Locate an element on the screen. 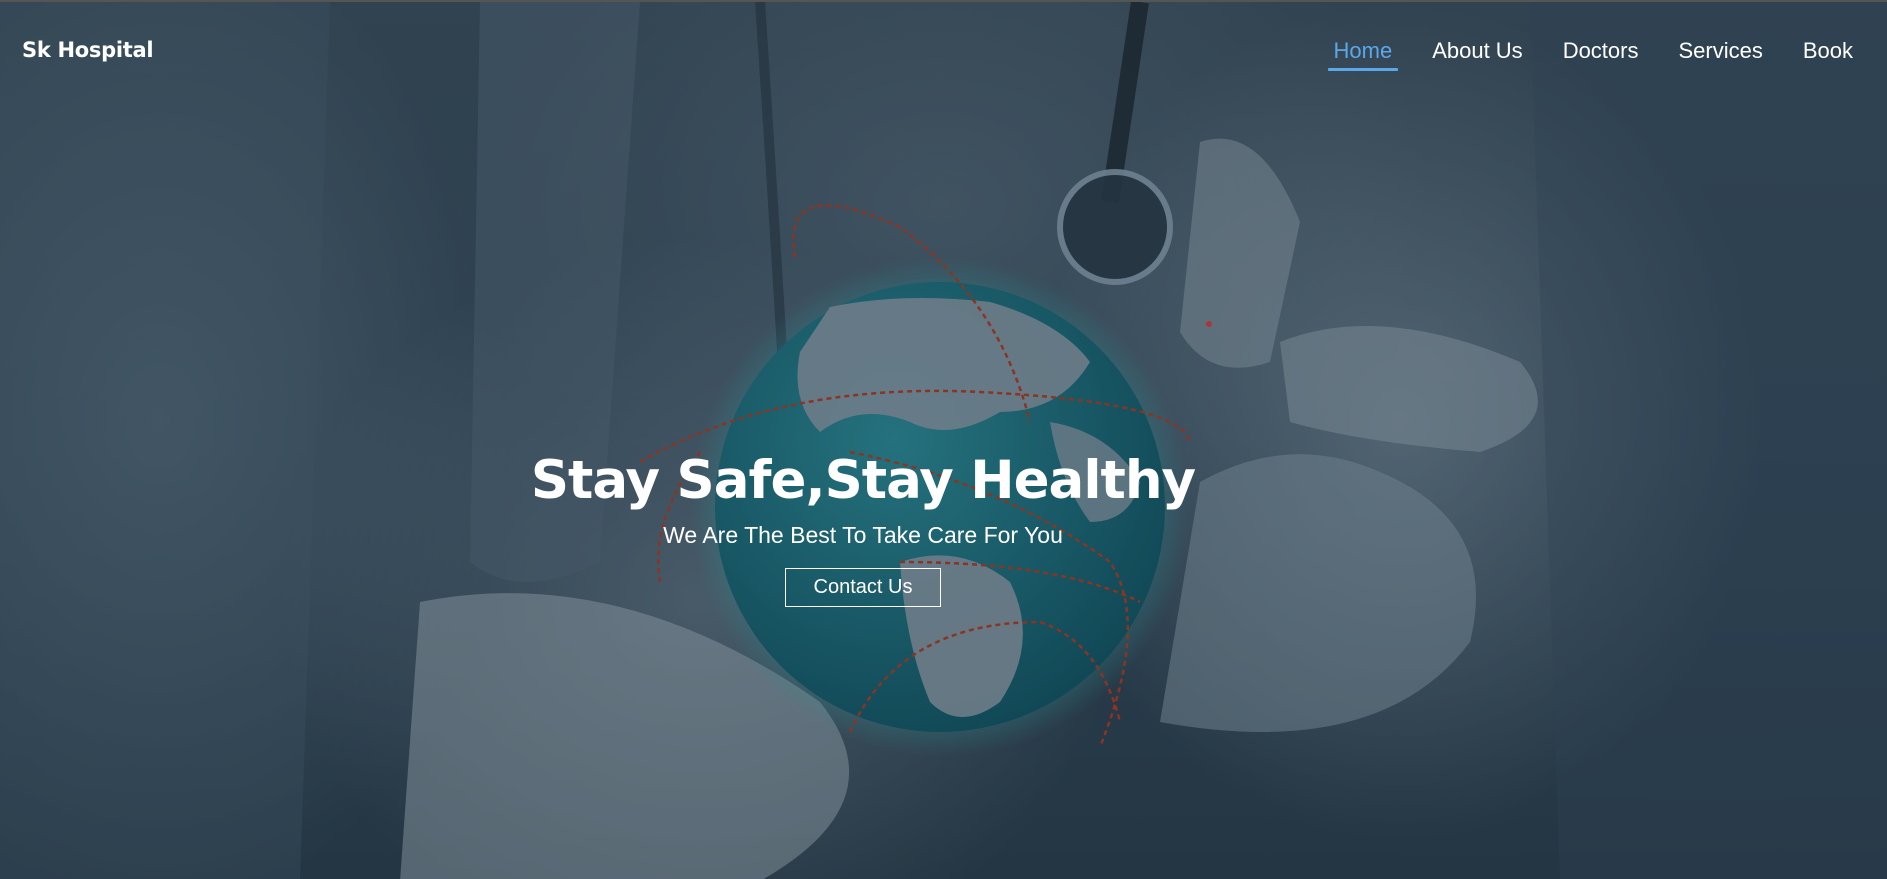  brand-logo-text: Sk Hospital is located at coordinates (88, 50).